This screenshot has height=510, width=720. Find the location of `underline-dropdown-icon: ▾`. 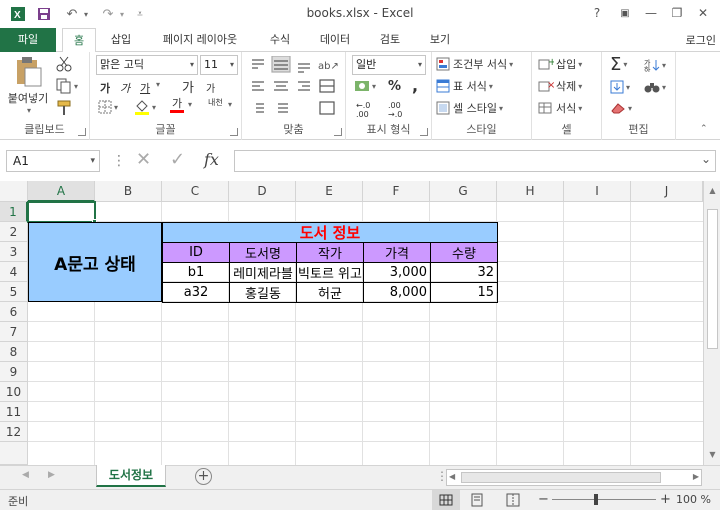

underline-dropdown-icon: ▾ is located at coordinates (157, 84).